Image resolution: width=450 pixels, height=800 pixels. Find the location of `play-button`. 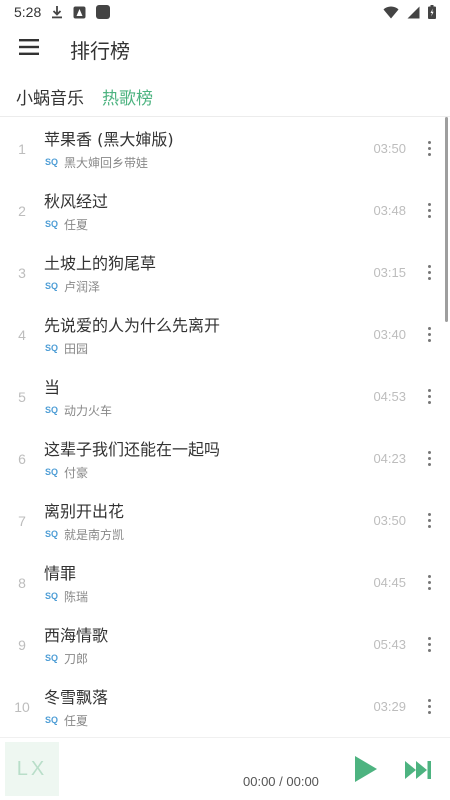

play-button is located at coordinates (365, 769).